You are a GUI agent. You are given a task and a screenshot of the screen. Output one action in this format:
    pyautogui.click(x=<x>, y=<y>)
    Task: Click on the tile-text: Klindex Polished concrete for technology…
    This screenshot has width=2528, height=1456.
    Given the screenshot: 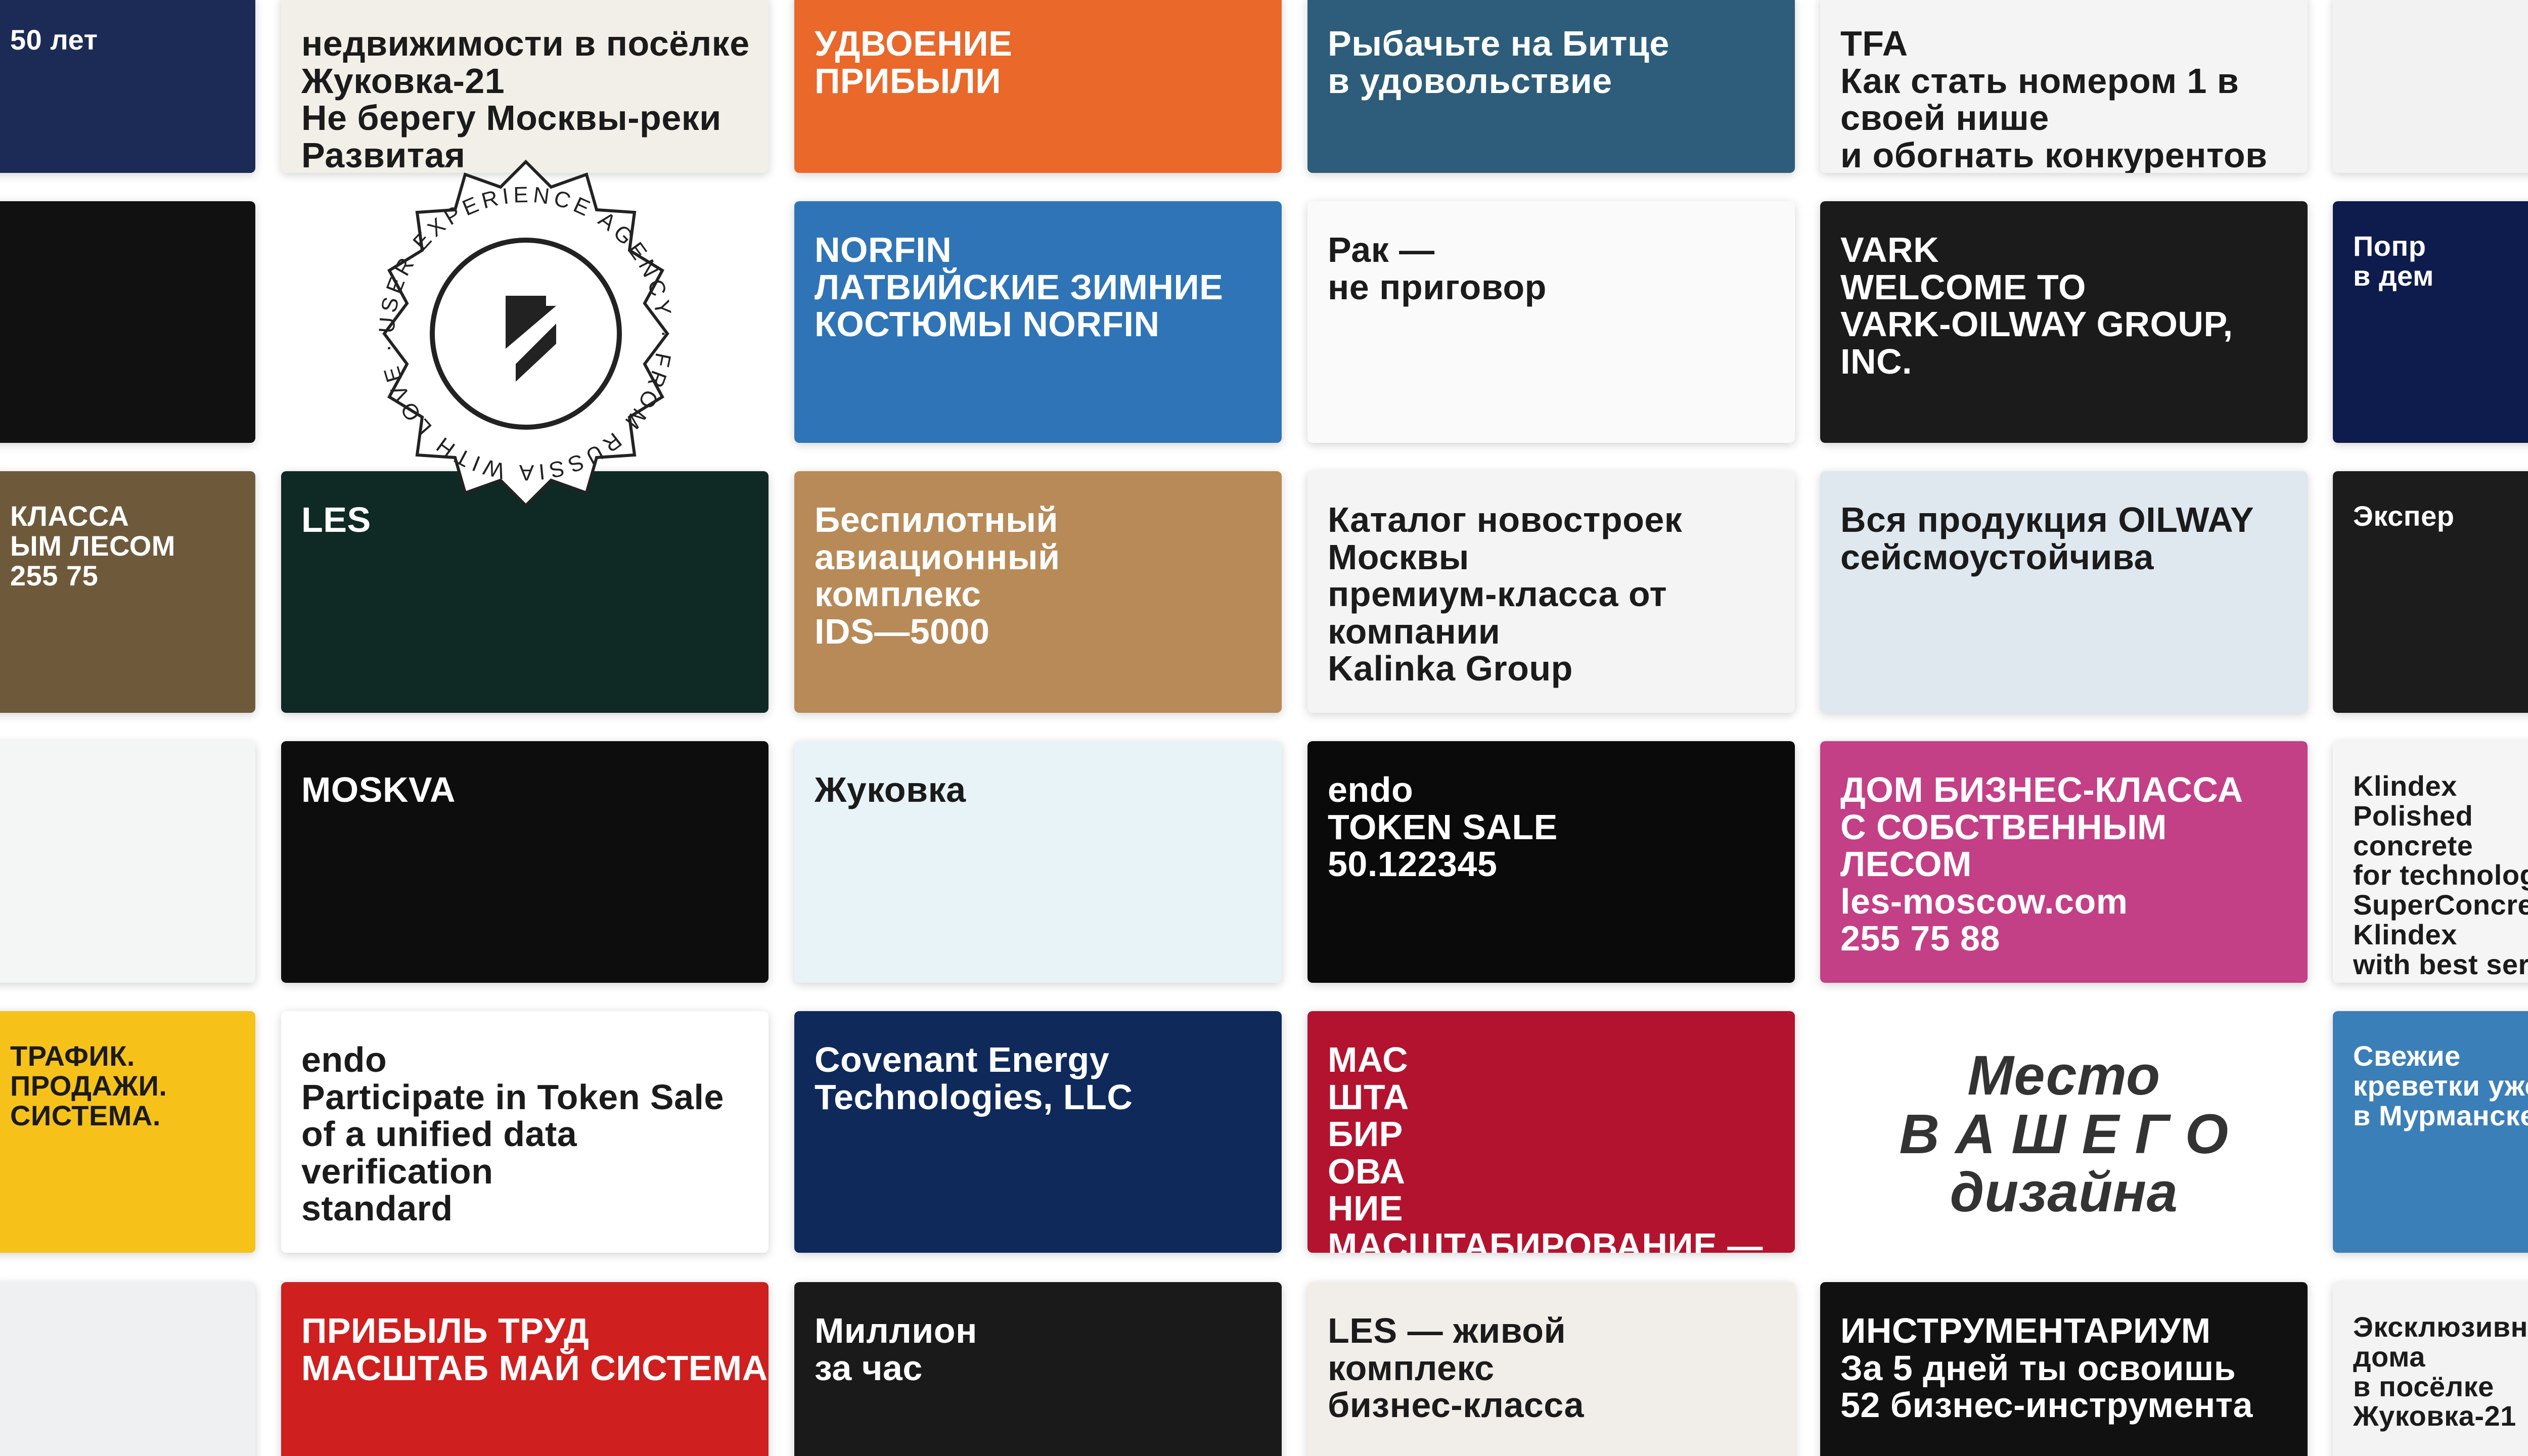 What is the action you would take?
    pyautogui.click(x=2440, y=876)
    